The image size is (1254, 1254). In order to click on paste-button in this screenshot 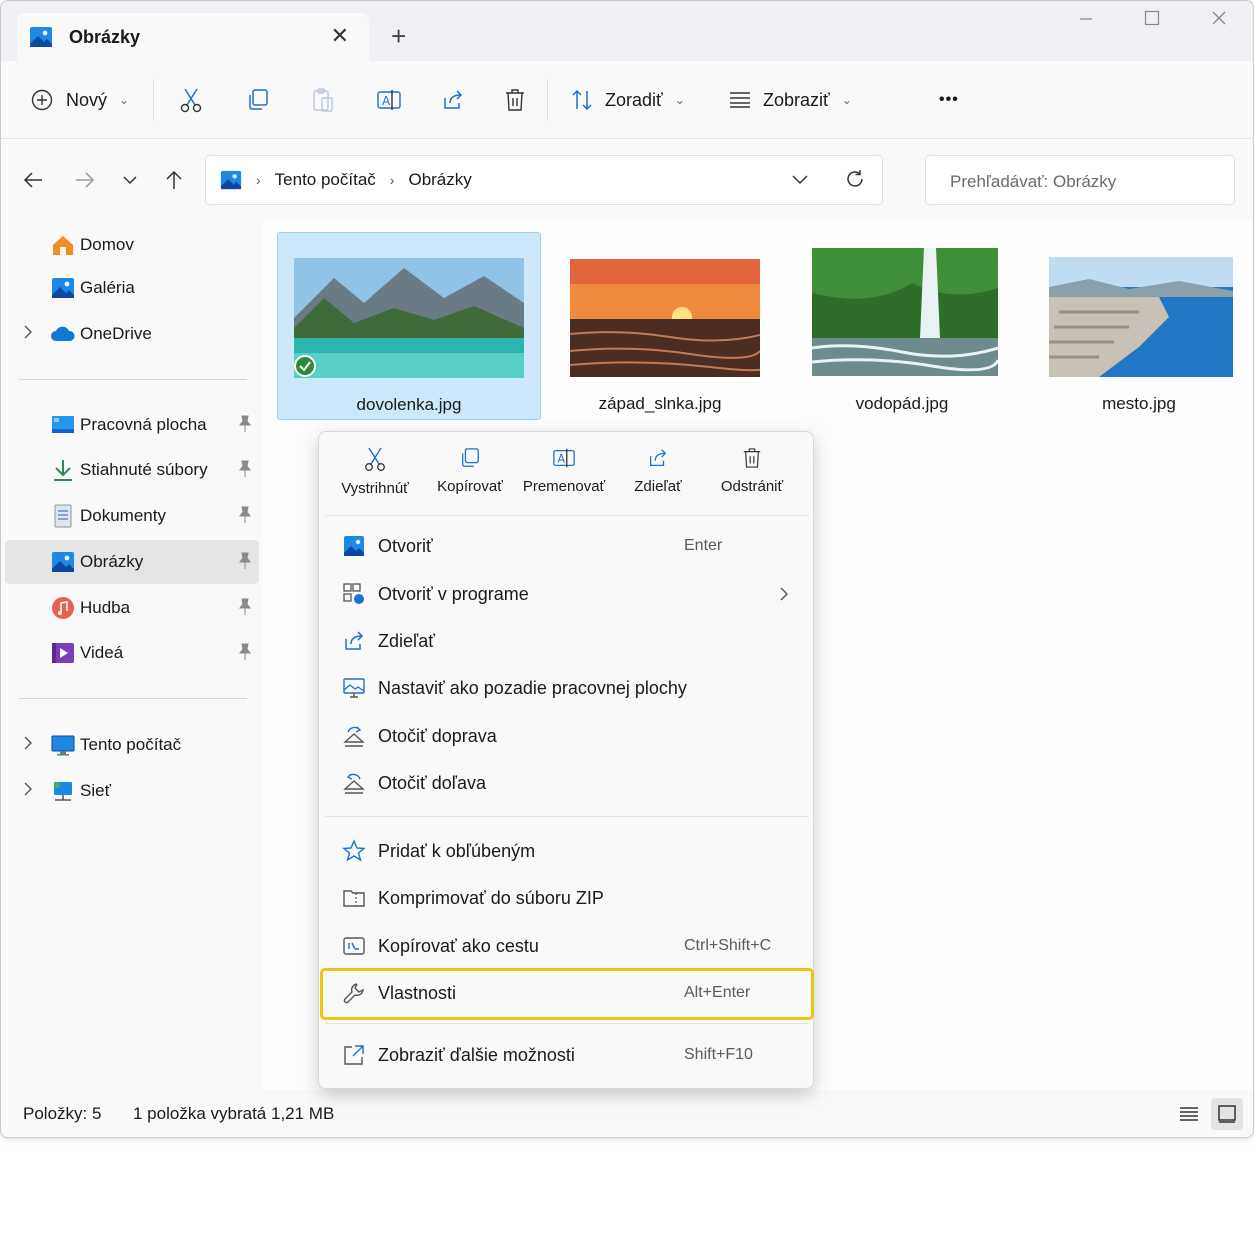, I will do `click(323, 100)`.